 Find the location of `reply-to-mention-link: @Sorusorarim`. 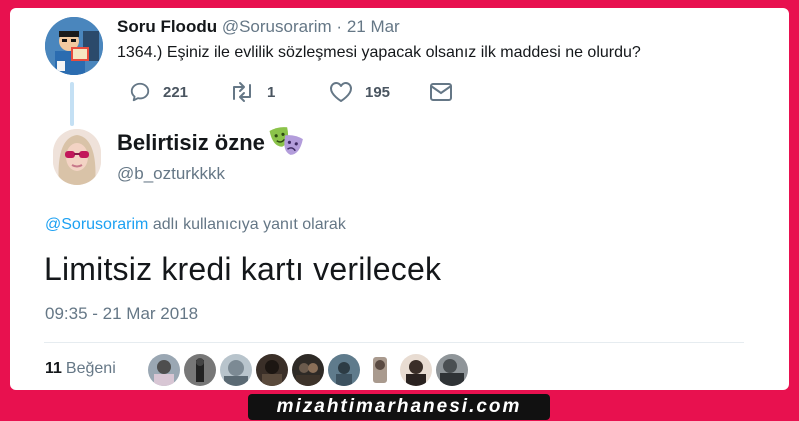

reply-to-mention-link: @Sorusorarim is located at coordinates (96, 224).